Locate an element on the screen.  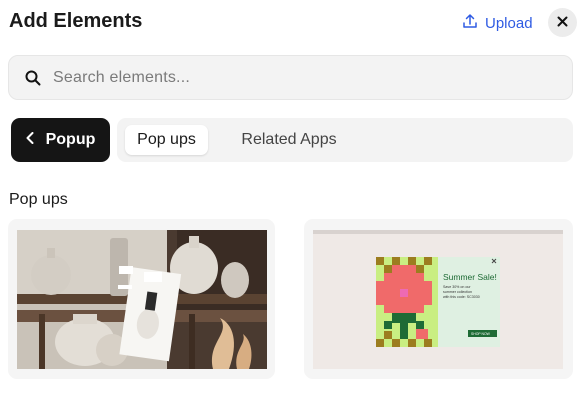
tab-pop-ups: Pop ups is located at coordinates (166, 140).